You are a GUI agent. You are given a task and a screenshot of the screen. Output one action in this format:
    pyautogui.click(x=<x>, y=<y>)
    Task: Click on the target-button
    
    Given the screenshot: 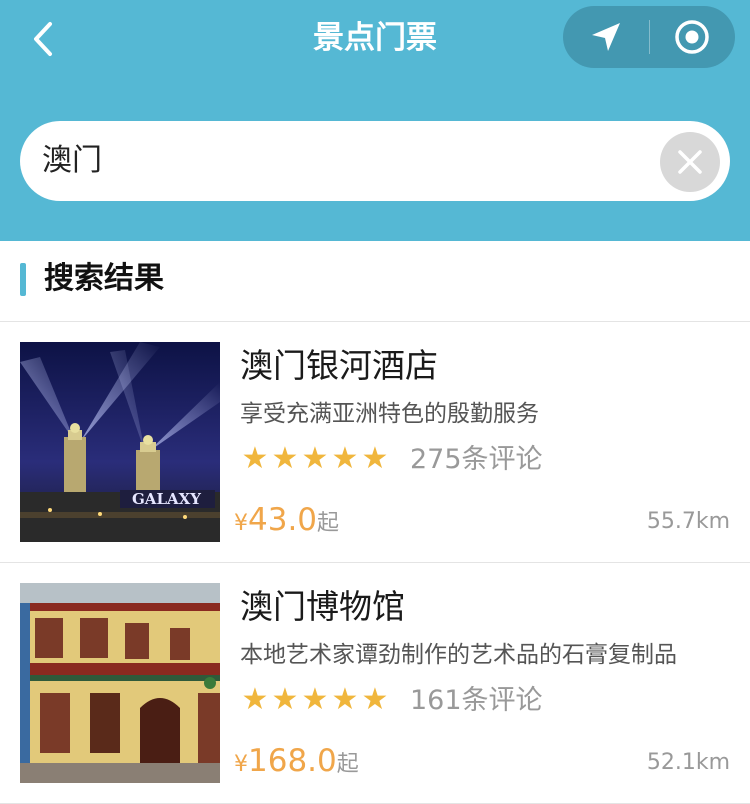 What is the action you would take?
    pyautogui.click(x=692, y=37)
    